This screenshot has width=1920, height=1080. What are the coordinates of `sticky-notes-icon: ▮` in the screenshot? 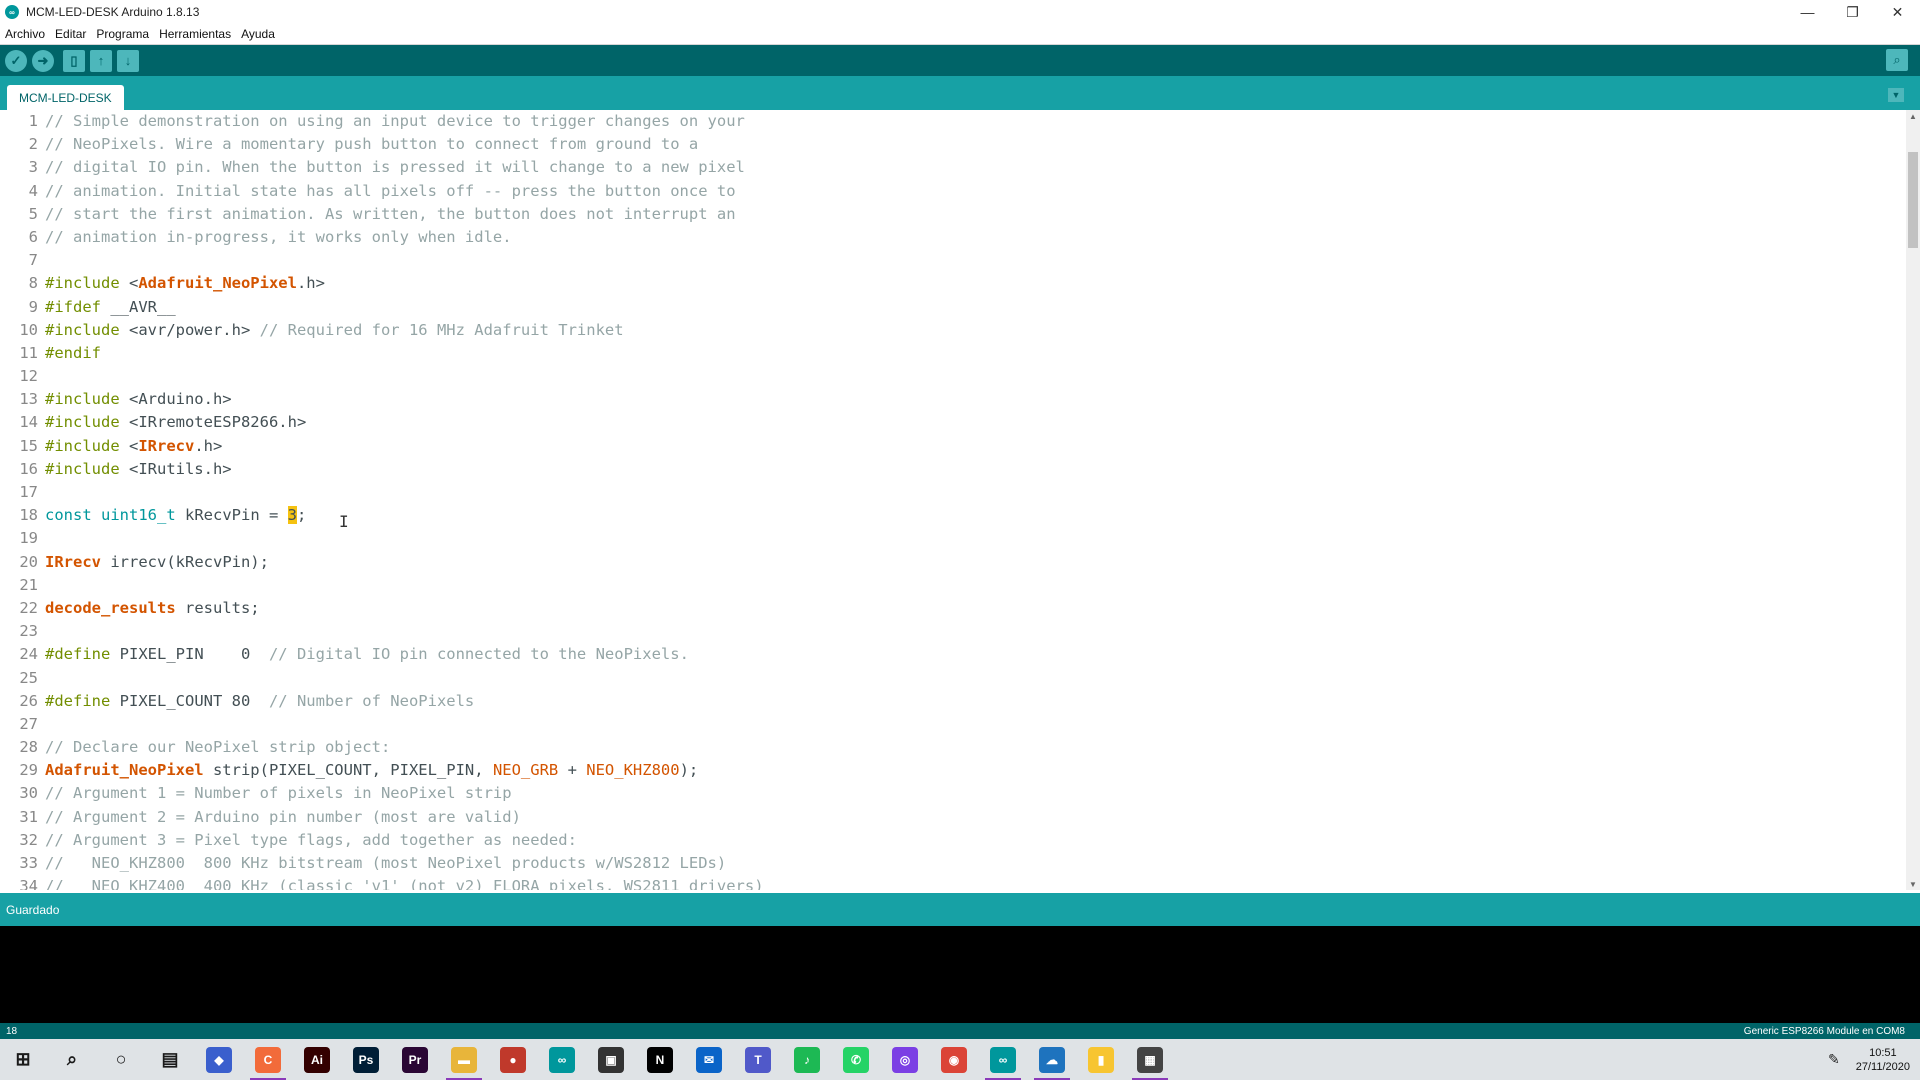 It's located at (1101, 1059).